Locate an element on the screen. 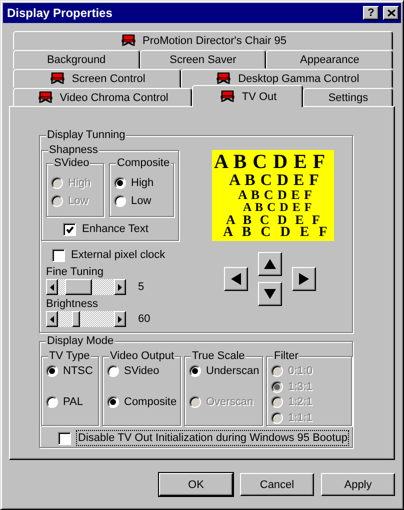 Image resolution: width=404 pixels, height=510 pixels. right-arrow-button is located at coordinates (304, 279).